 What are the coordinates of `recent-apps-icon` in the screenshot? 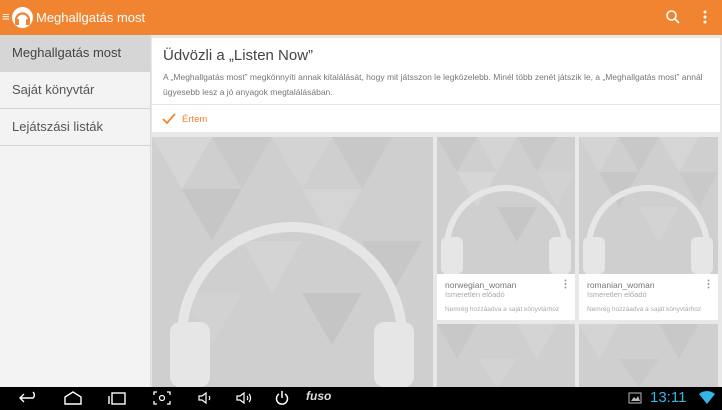 It's located at (117, 398).